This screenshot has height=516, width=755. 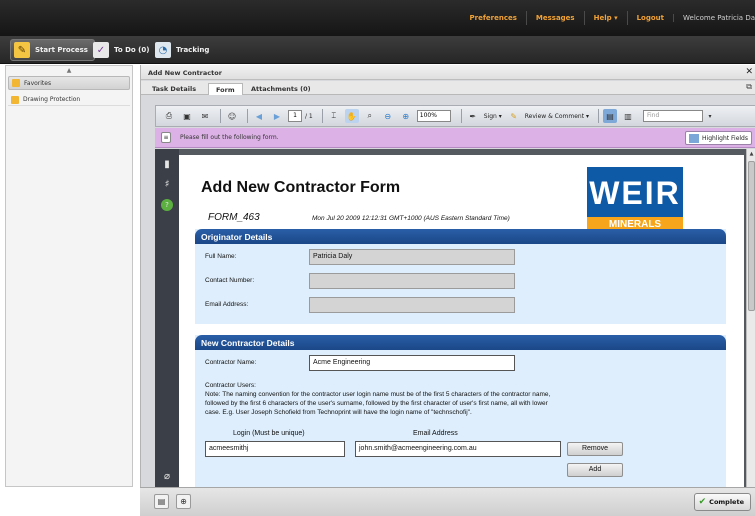 What do you see at coordinates (225, 89) in the screenshot?
I see `tab-form: Form` at bounding box center [225, 89].